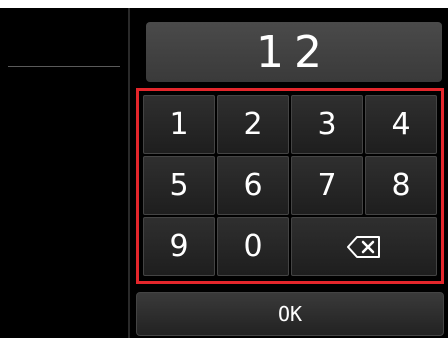 The image size is (448, 338). What do you see at coordinates (253, 185) in the screenshot?
I see `key-6: 6` at bounding box center [253, 185].